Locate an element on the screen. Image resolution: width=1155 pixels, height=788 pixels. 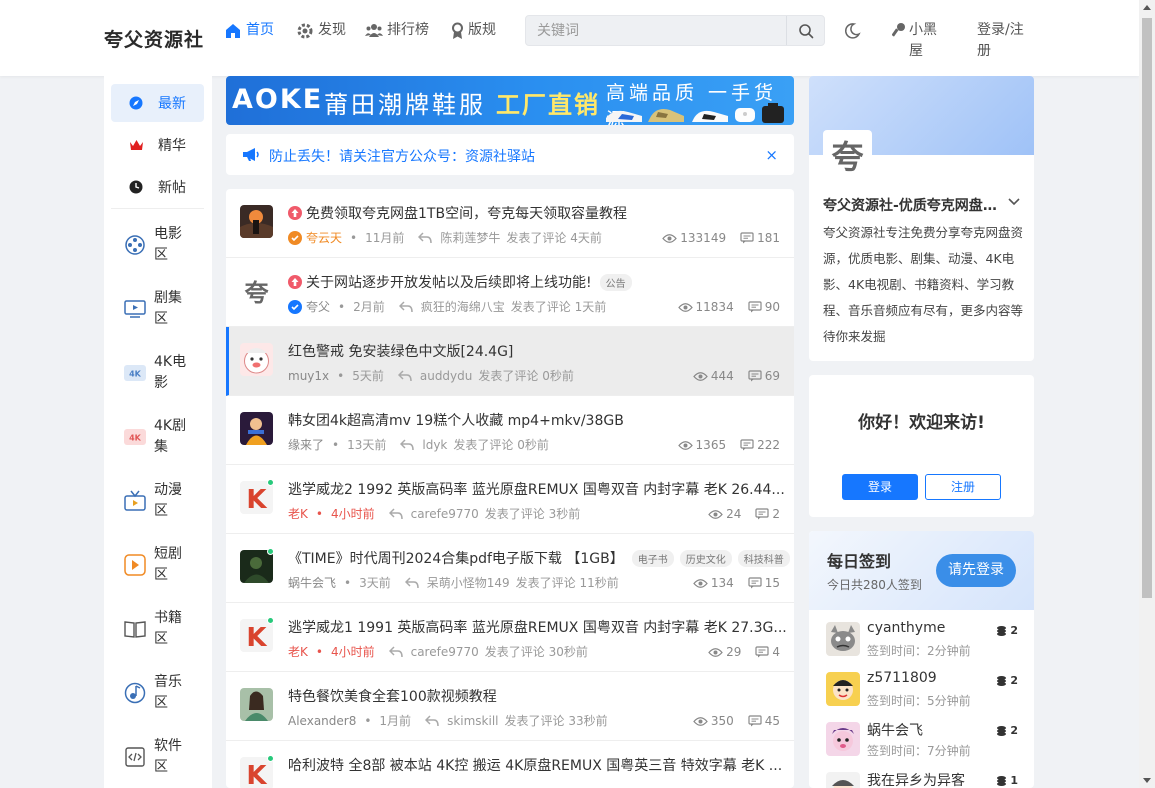
checkin-username: 蜗牛会飞 is located at coordinates (895, 730).